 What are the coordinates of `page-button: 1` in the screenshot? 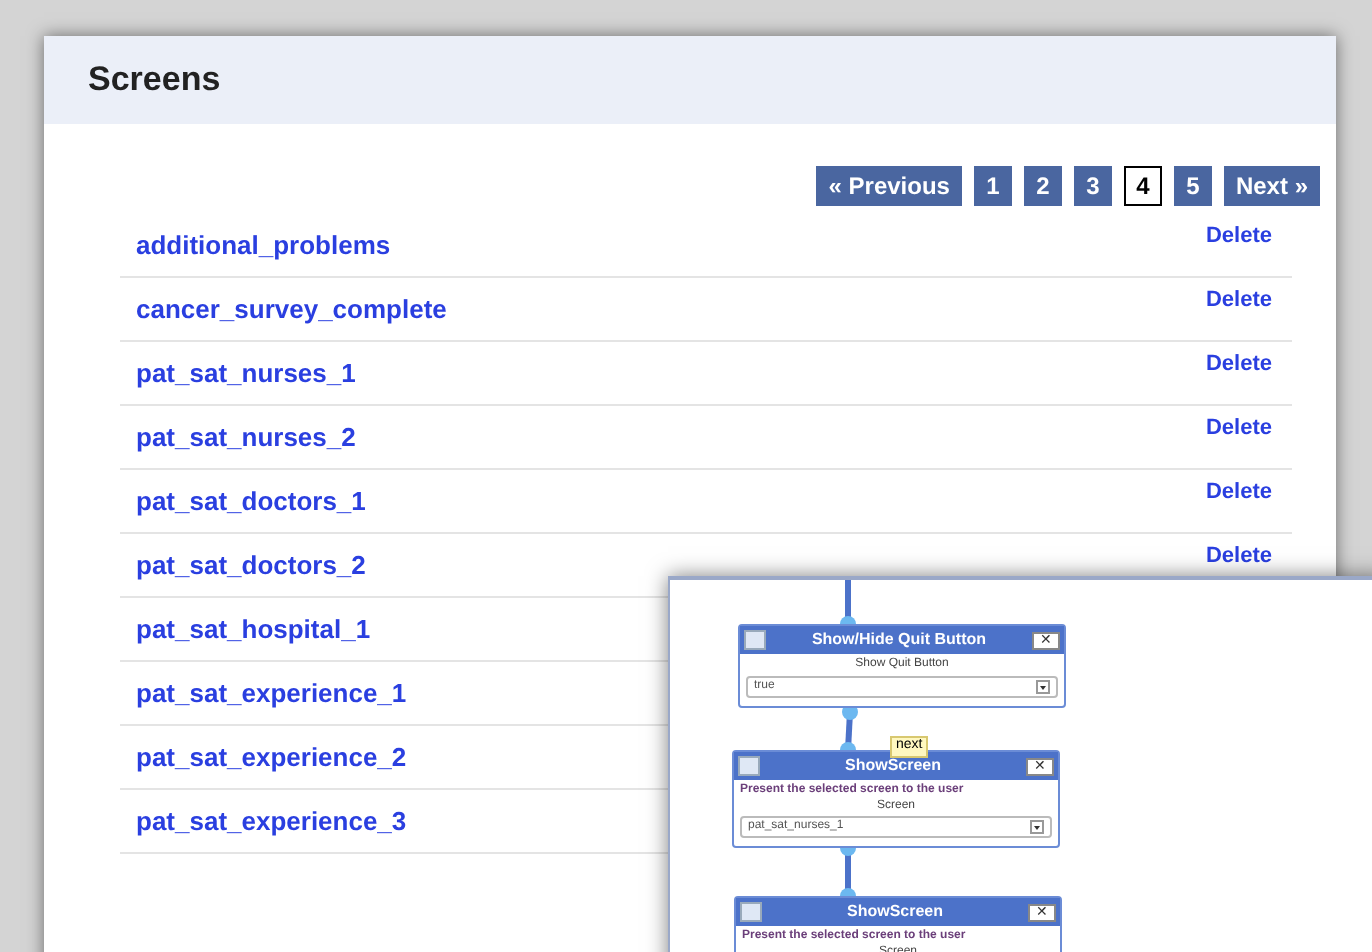 It's located at (992, 186).